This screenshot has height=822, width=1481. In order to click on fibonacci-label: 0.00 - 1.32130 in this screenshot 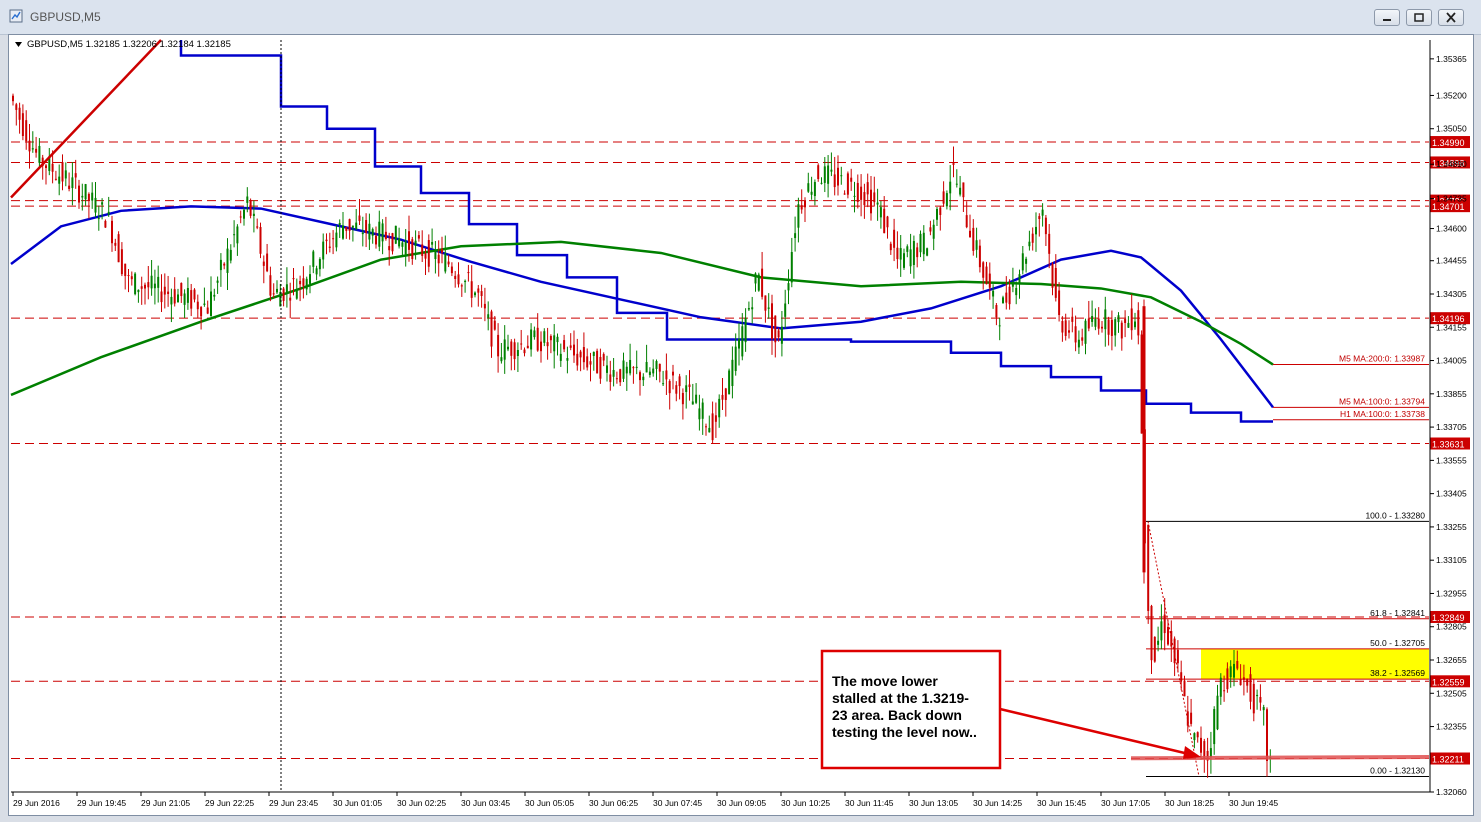, I will do `click(1397, 770)`.